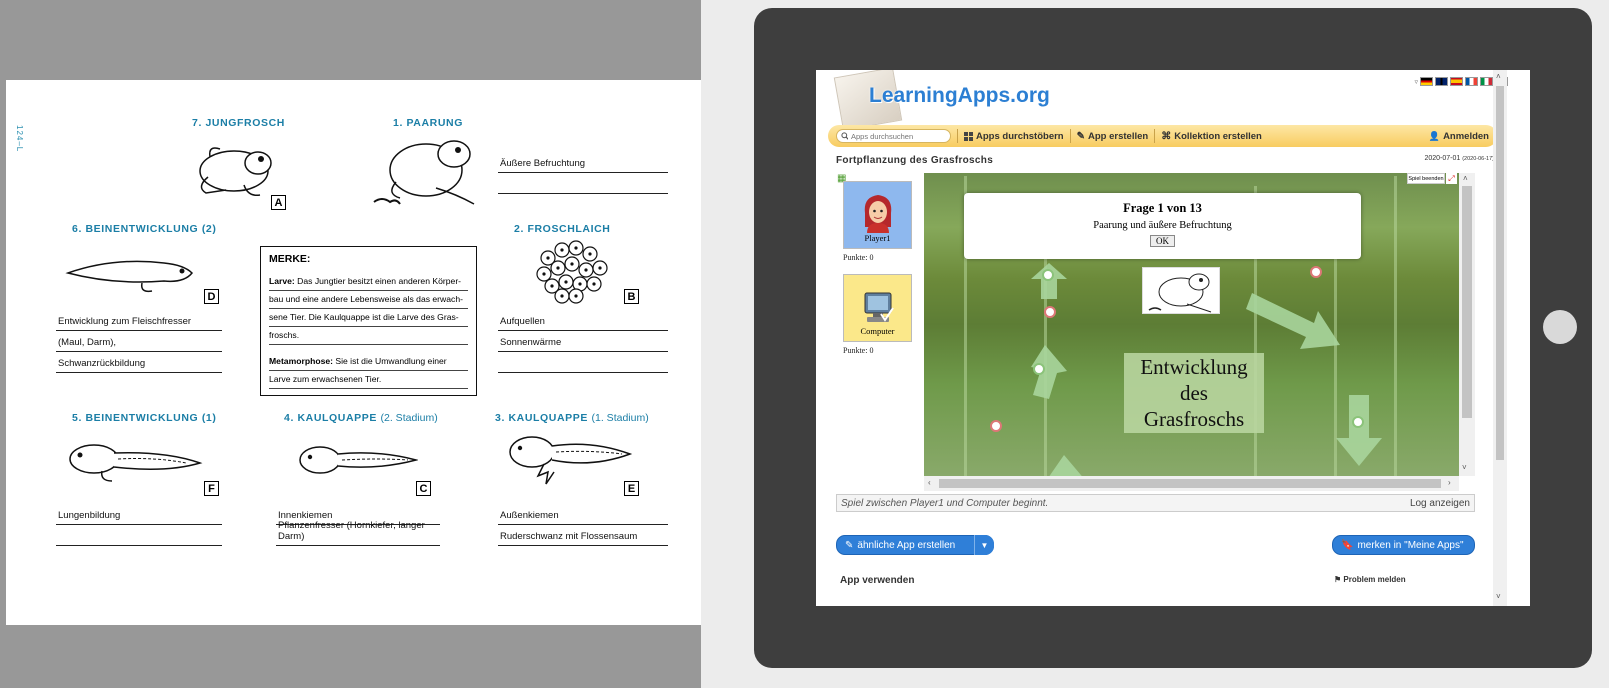 The width and height of the screenshot is (1609, 688). Describe the element at coordinates (1293, 321) in the screenshot. I see `arrow-down-right-icon` at that location.